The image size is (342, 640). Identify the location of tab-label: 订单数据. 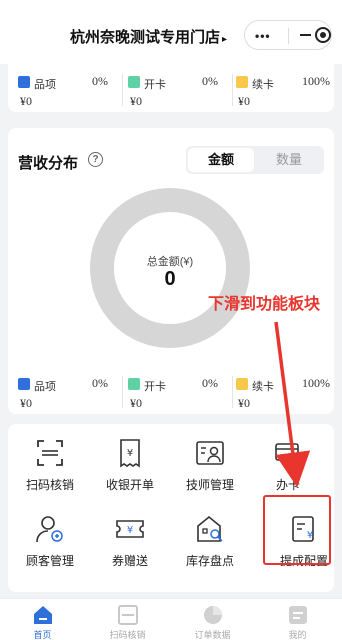
(212, 635).